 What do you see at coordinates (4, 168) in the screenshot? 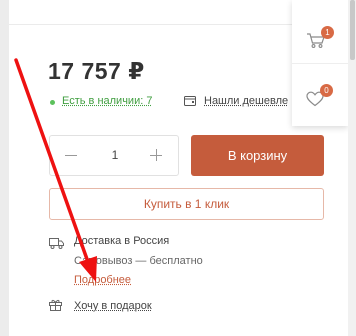
I see `left-edge` at bounding box center [4, 168].